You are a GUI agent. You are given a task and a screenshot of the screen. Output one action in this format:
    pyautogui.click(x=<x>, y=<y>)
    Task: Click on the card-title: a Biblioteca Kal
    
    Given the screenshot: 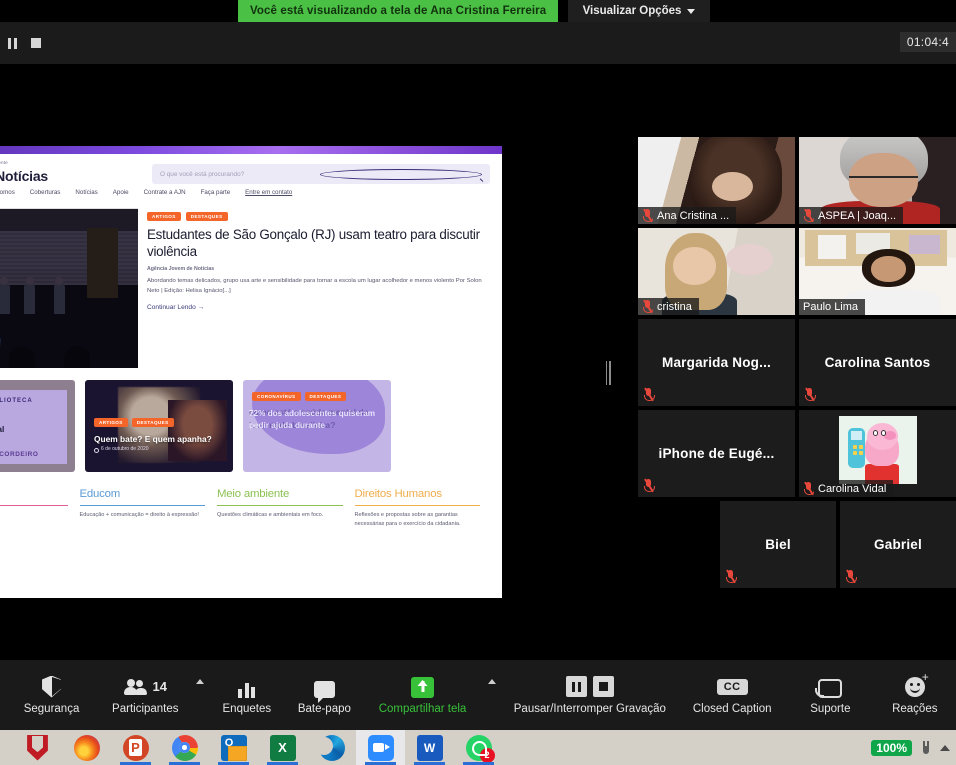 What is the action you would take?
    pyautogui.click(x=2, y=429)
    